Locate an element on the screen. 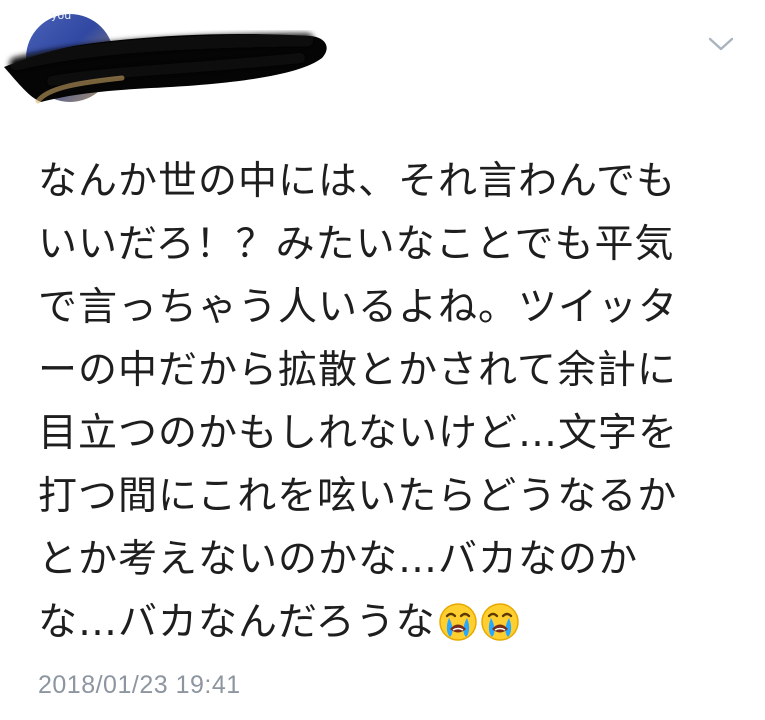  tweet-line-text: な…バカなんだろうな is located at coordinates (237, 622).